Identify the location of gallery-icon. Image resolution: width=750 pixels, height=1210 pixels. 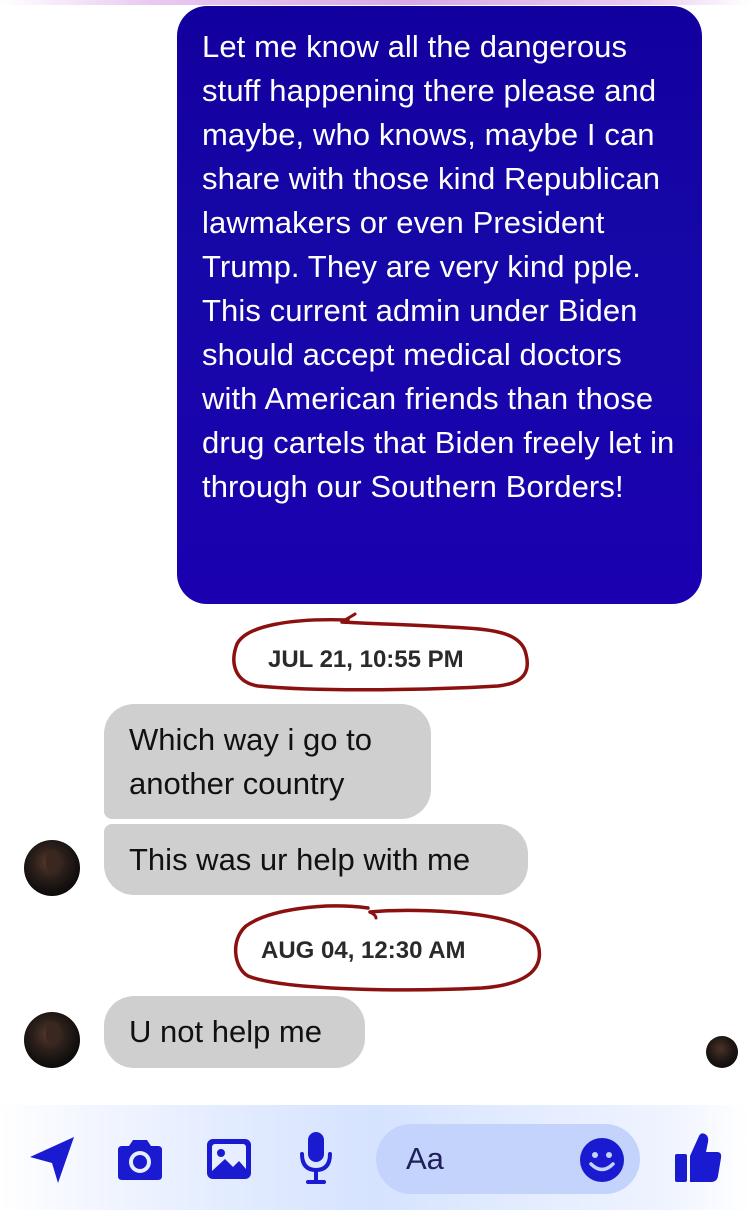
(229, 1159).